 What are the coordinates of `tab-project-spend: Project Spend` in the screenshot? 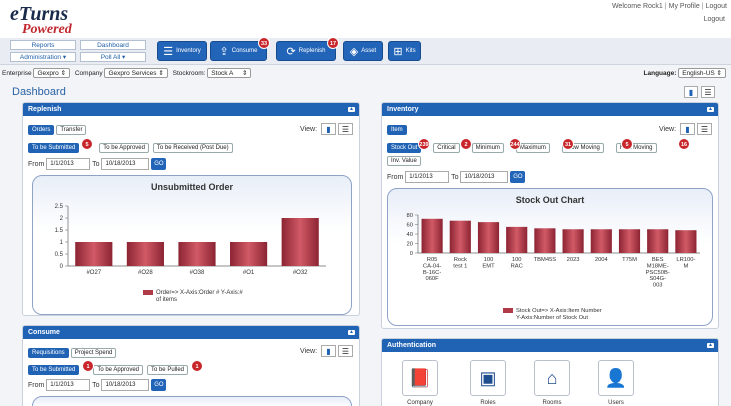 It's located at (93, 353).